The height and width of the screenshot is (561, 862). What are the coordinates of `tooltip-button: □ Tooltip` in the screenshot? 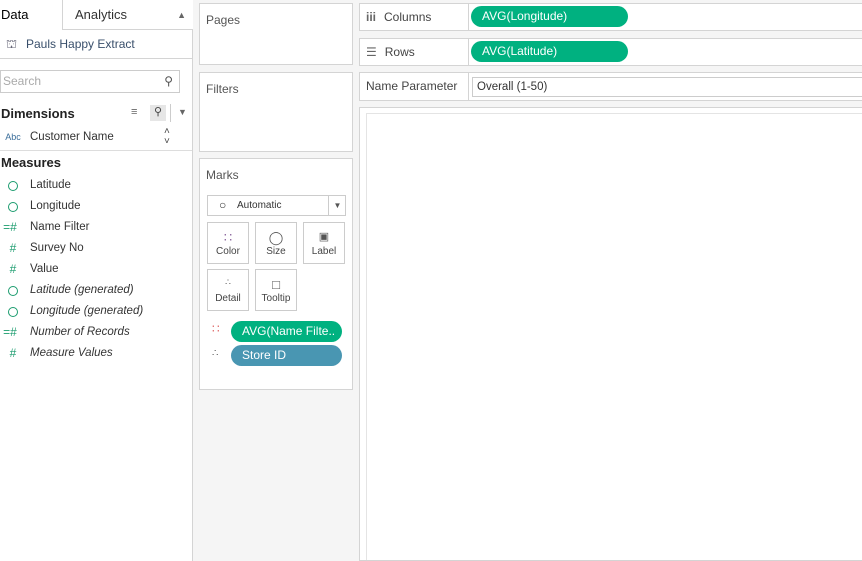 It's located at (276, 290).